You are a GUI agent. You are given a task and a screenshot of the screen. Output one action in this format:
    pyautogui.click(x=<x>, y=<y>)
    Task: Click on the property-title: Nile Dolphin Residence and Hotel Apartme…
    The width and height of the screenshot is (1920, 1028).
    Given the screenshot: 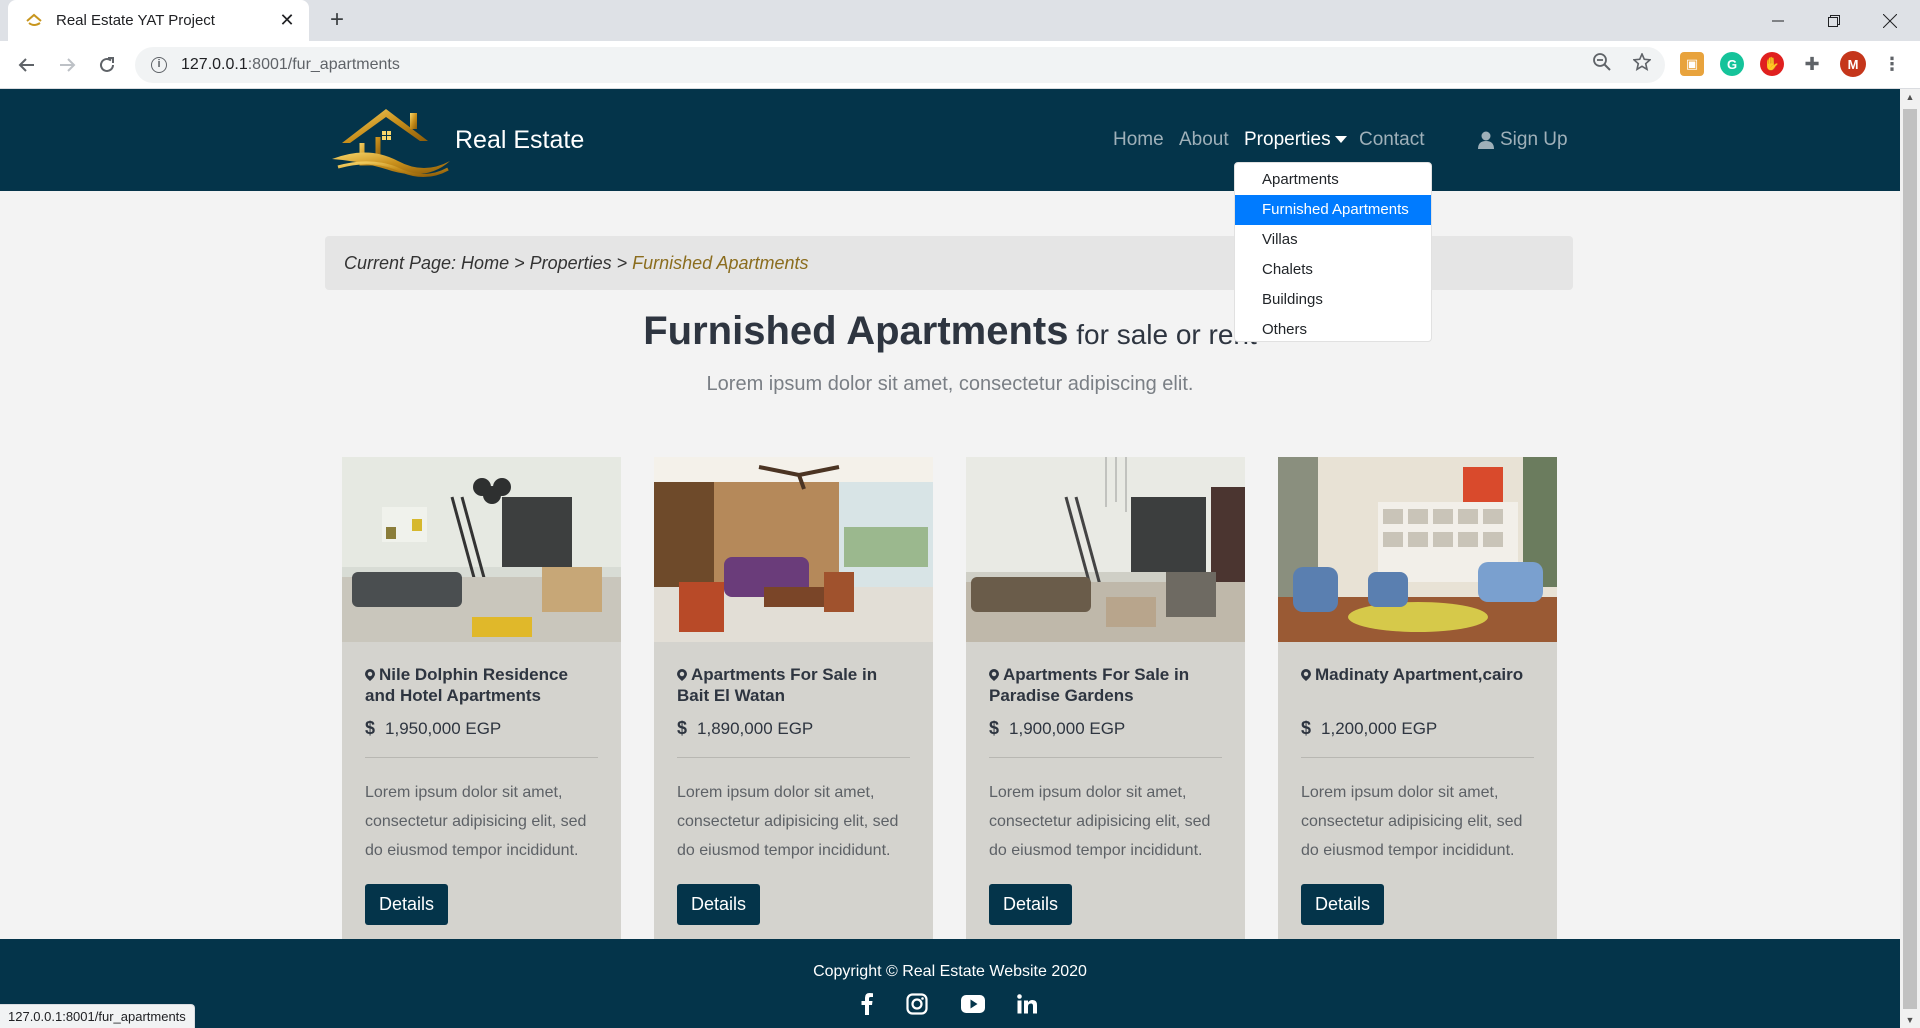 What is the action you would take?
    pyautogui.click(x=481, y=685)
    